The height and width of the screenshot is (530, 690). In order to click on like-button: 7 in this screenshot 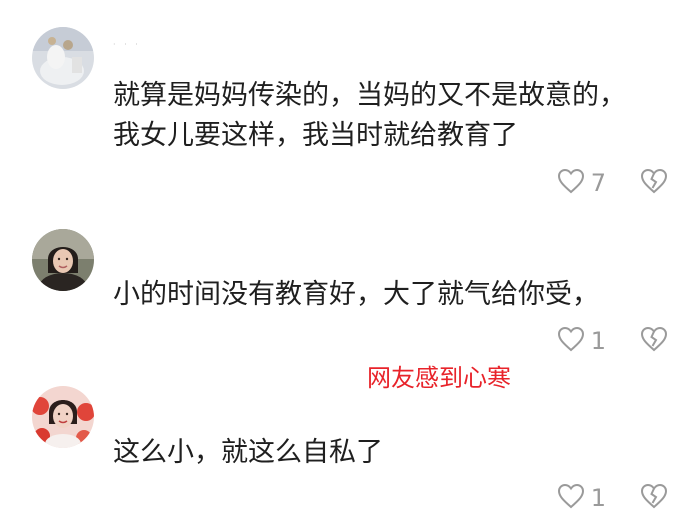, I will do `click(581, 183)`.